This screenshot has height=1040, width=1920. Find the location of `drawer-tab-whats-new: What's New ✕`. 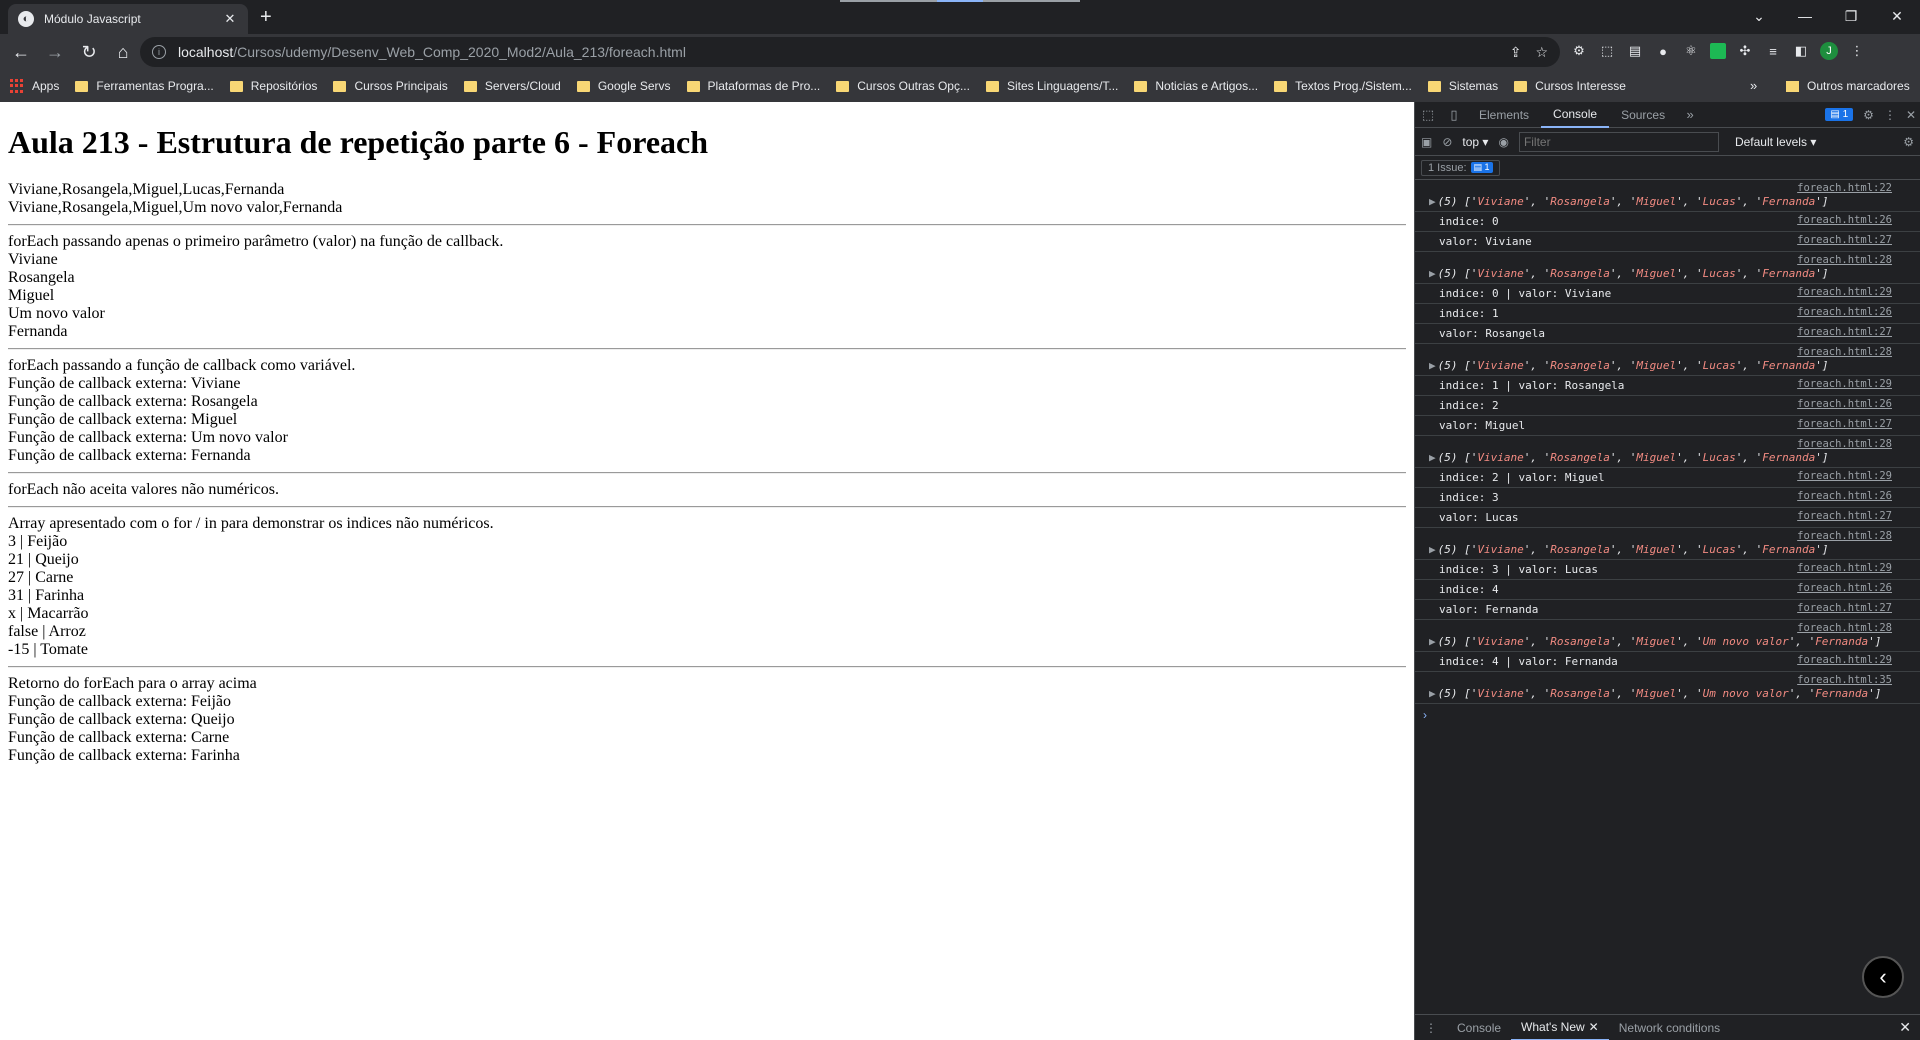

drawer-tab-whats-new: What's New ✕ is located at coordinates (1560, 1027).